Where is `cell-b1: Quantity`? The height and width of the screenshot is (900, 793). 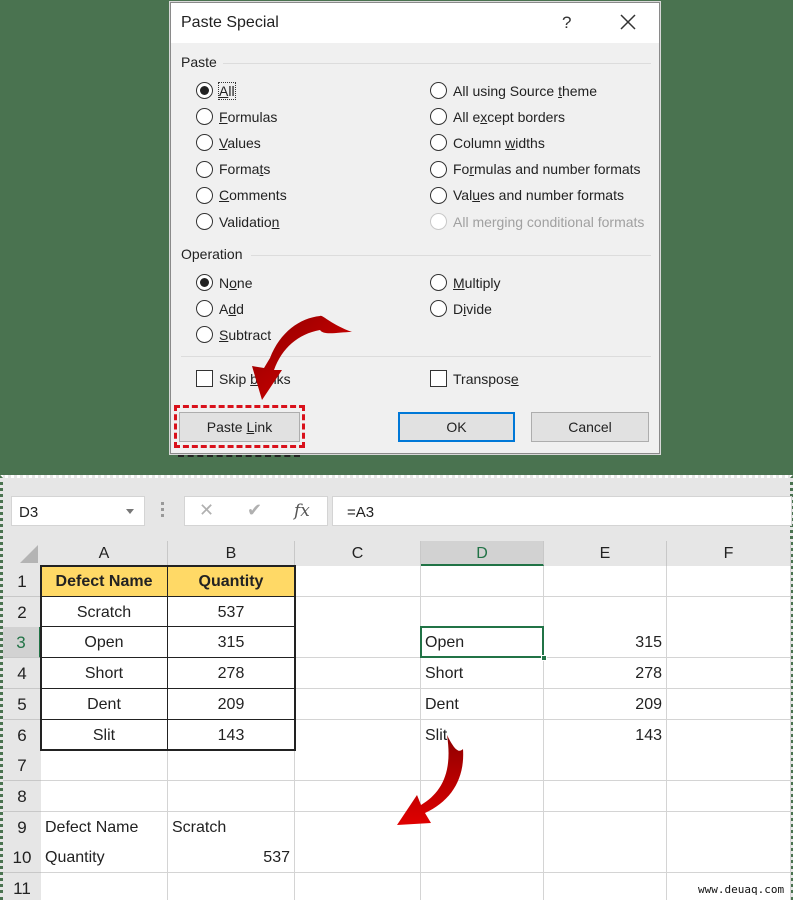
cell-b1: Quantity is located at coordinates (231, 581).